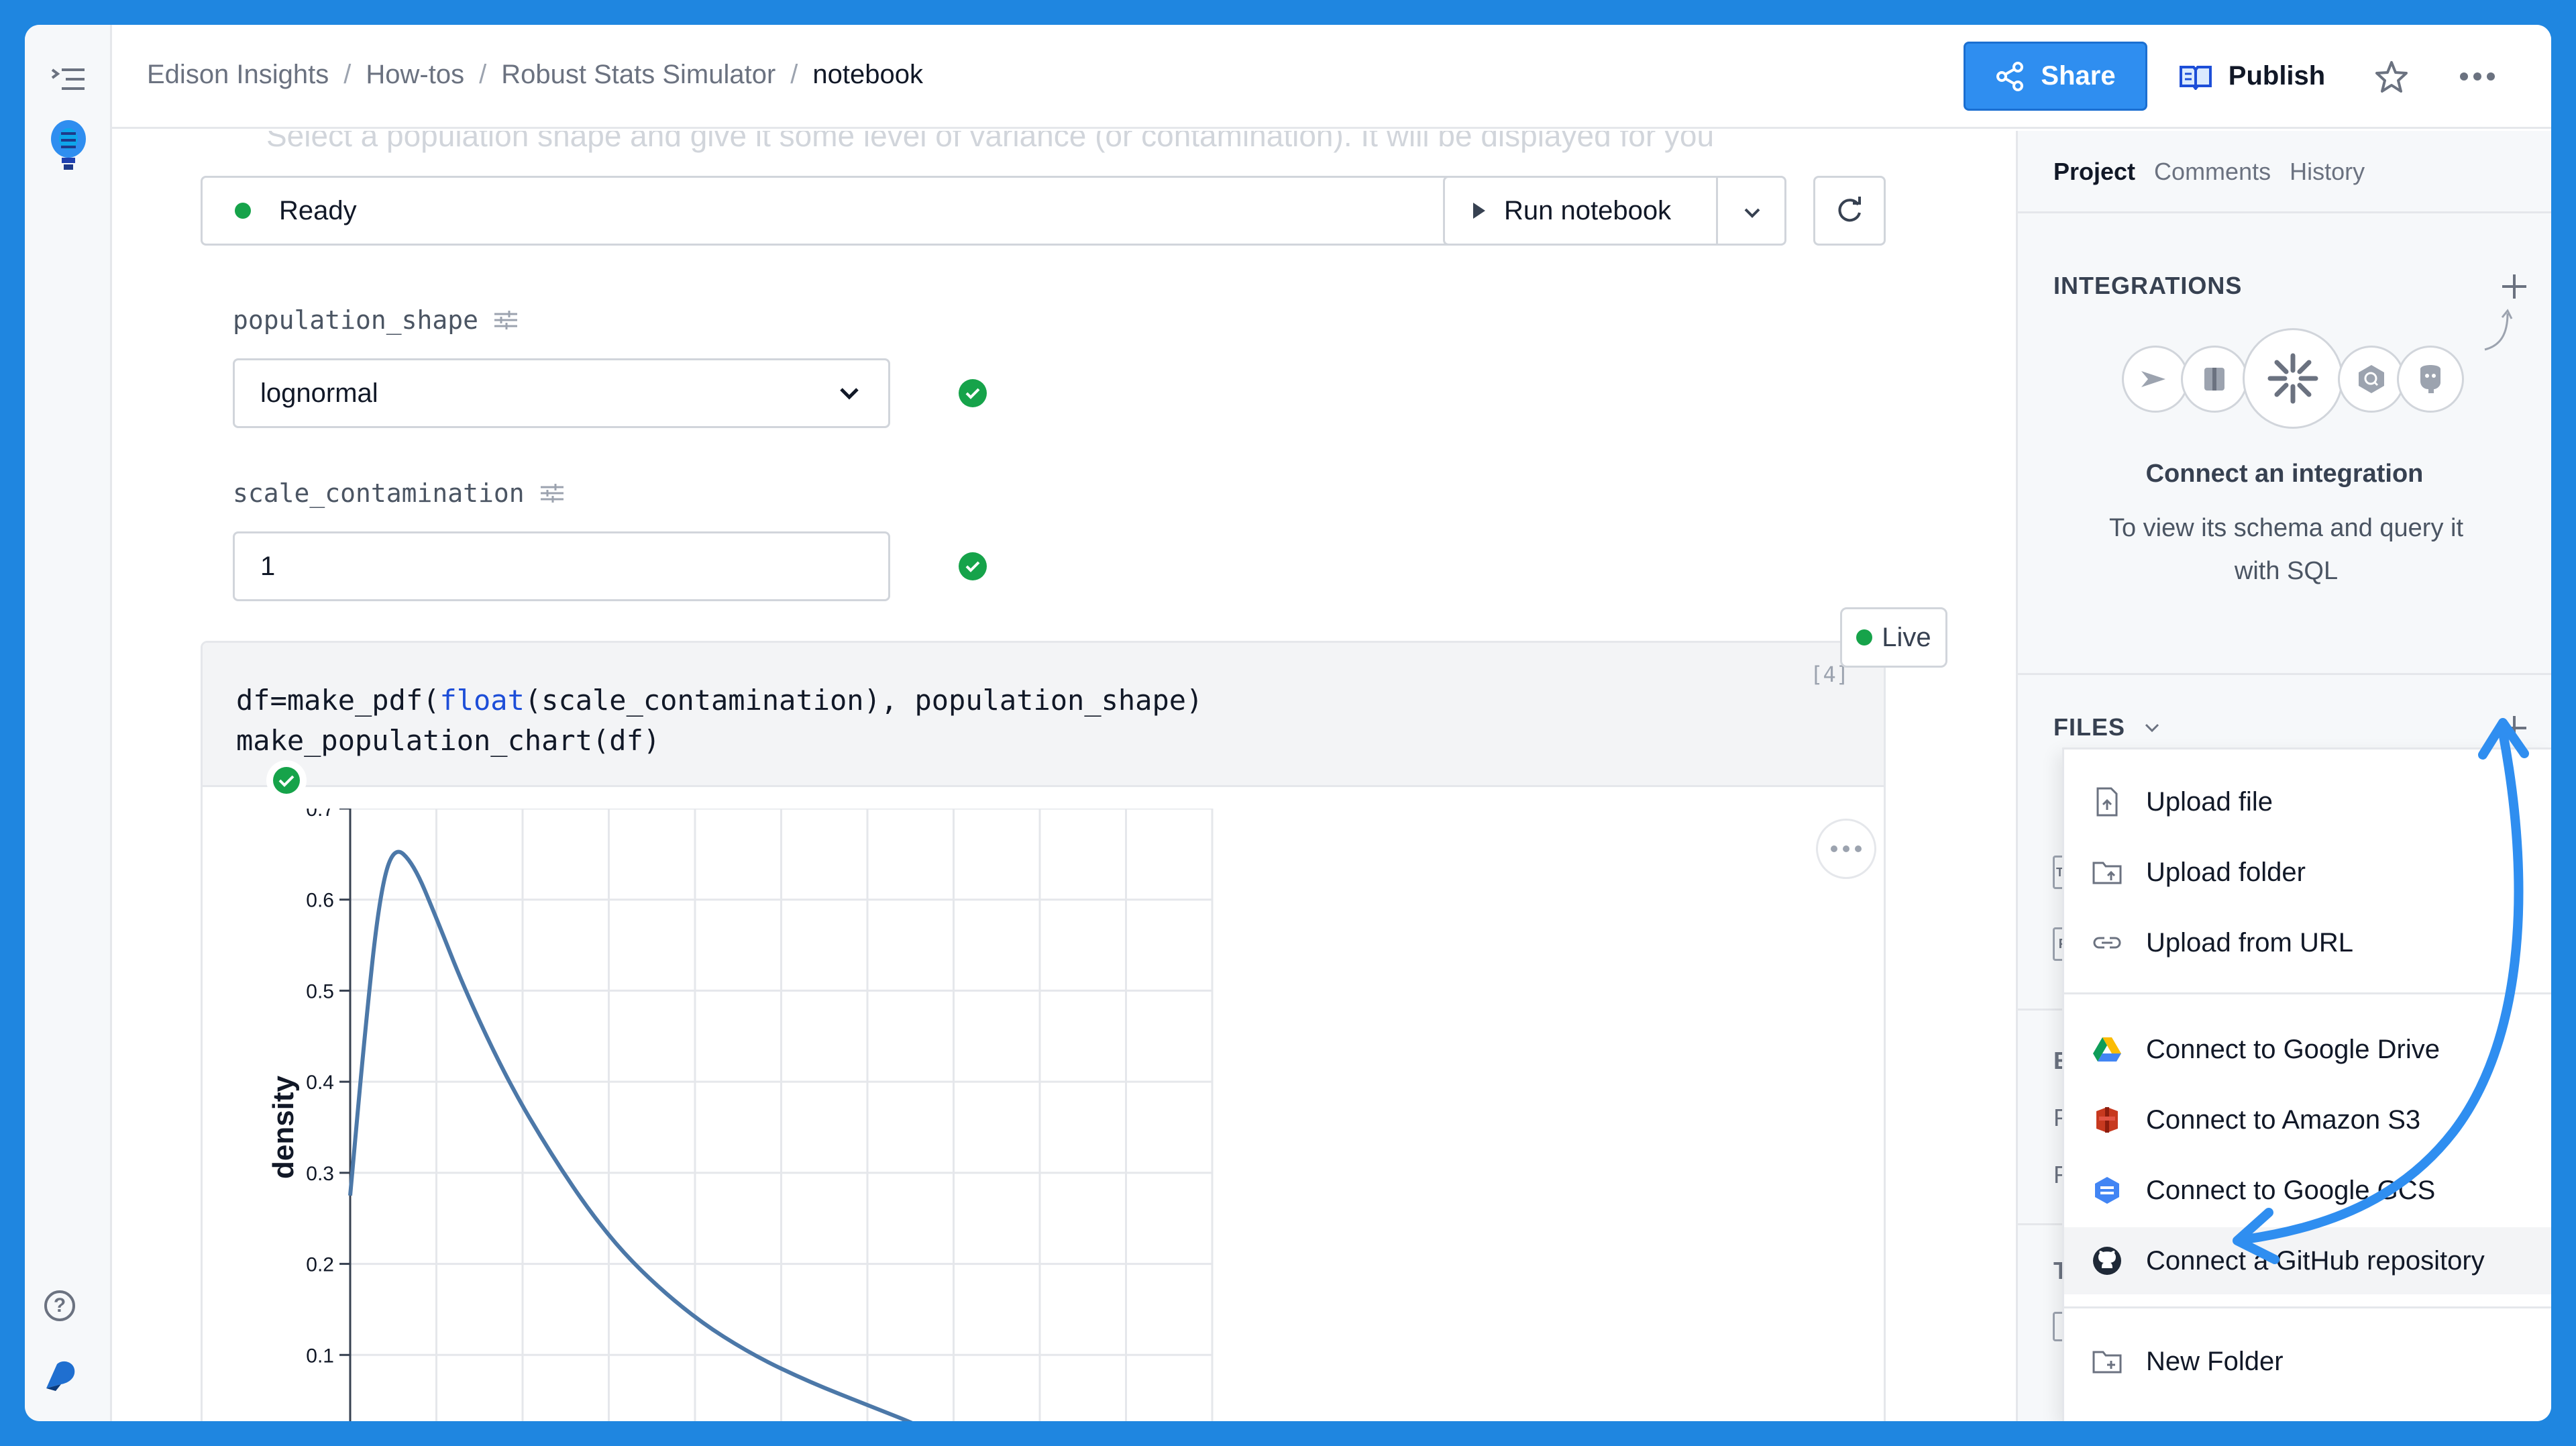 The width and height of the screenshot is (2576, 1446). I want to click on y-tick-label: 0.7, so click(320, 815).